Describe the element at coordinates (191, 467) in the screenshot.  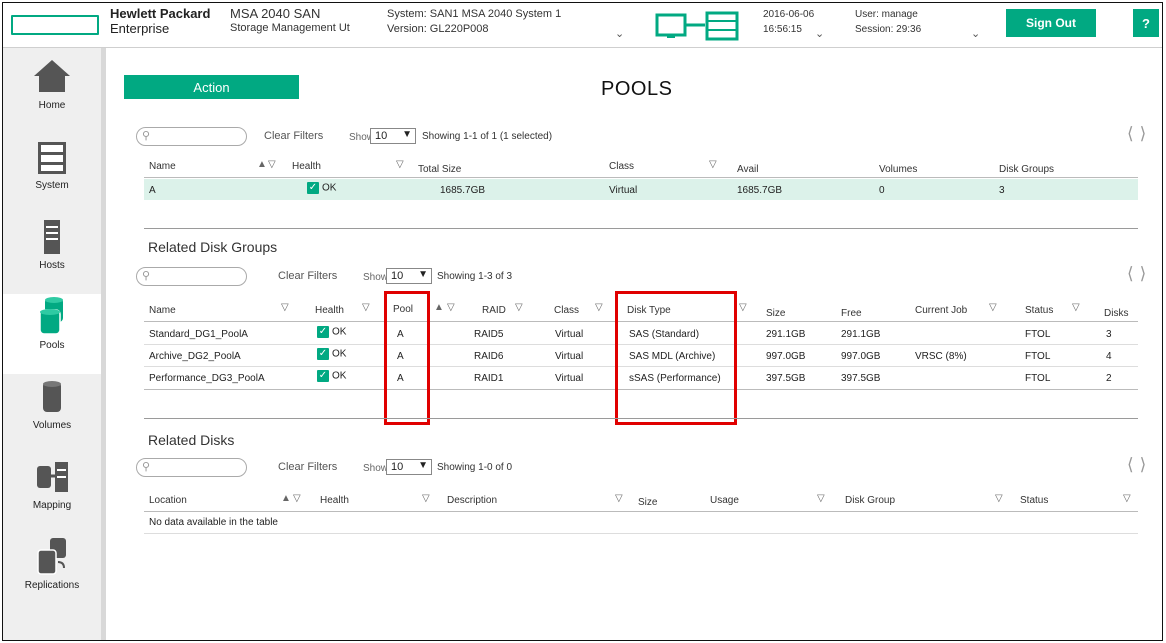
I see `disks-search-input: ⚲` at that location.